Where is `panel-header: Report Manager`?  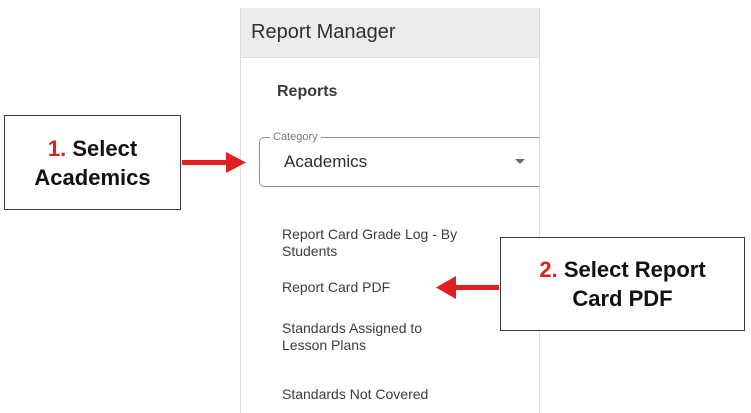 panel-header: Report Manager is located at coordinates (390, 33).